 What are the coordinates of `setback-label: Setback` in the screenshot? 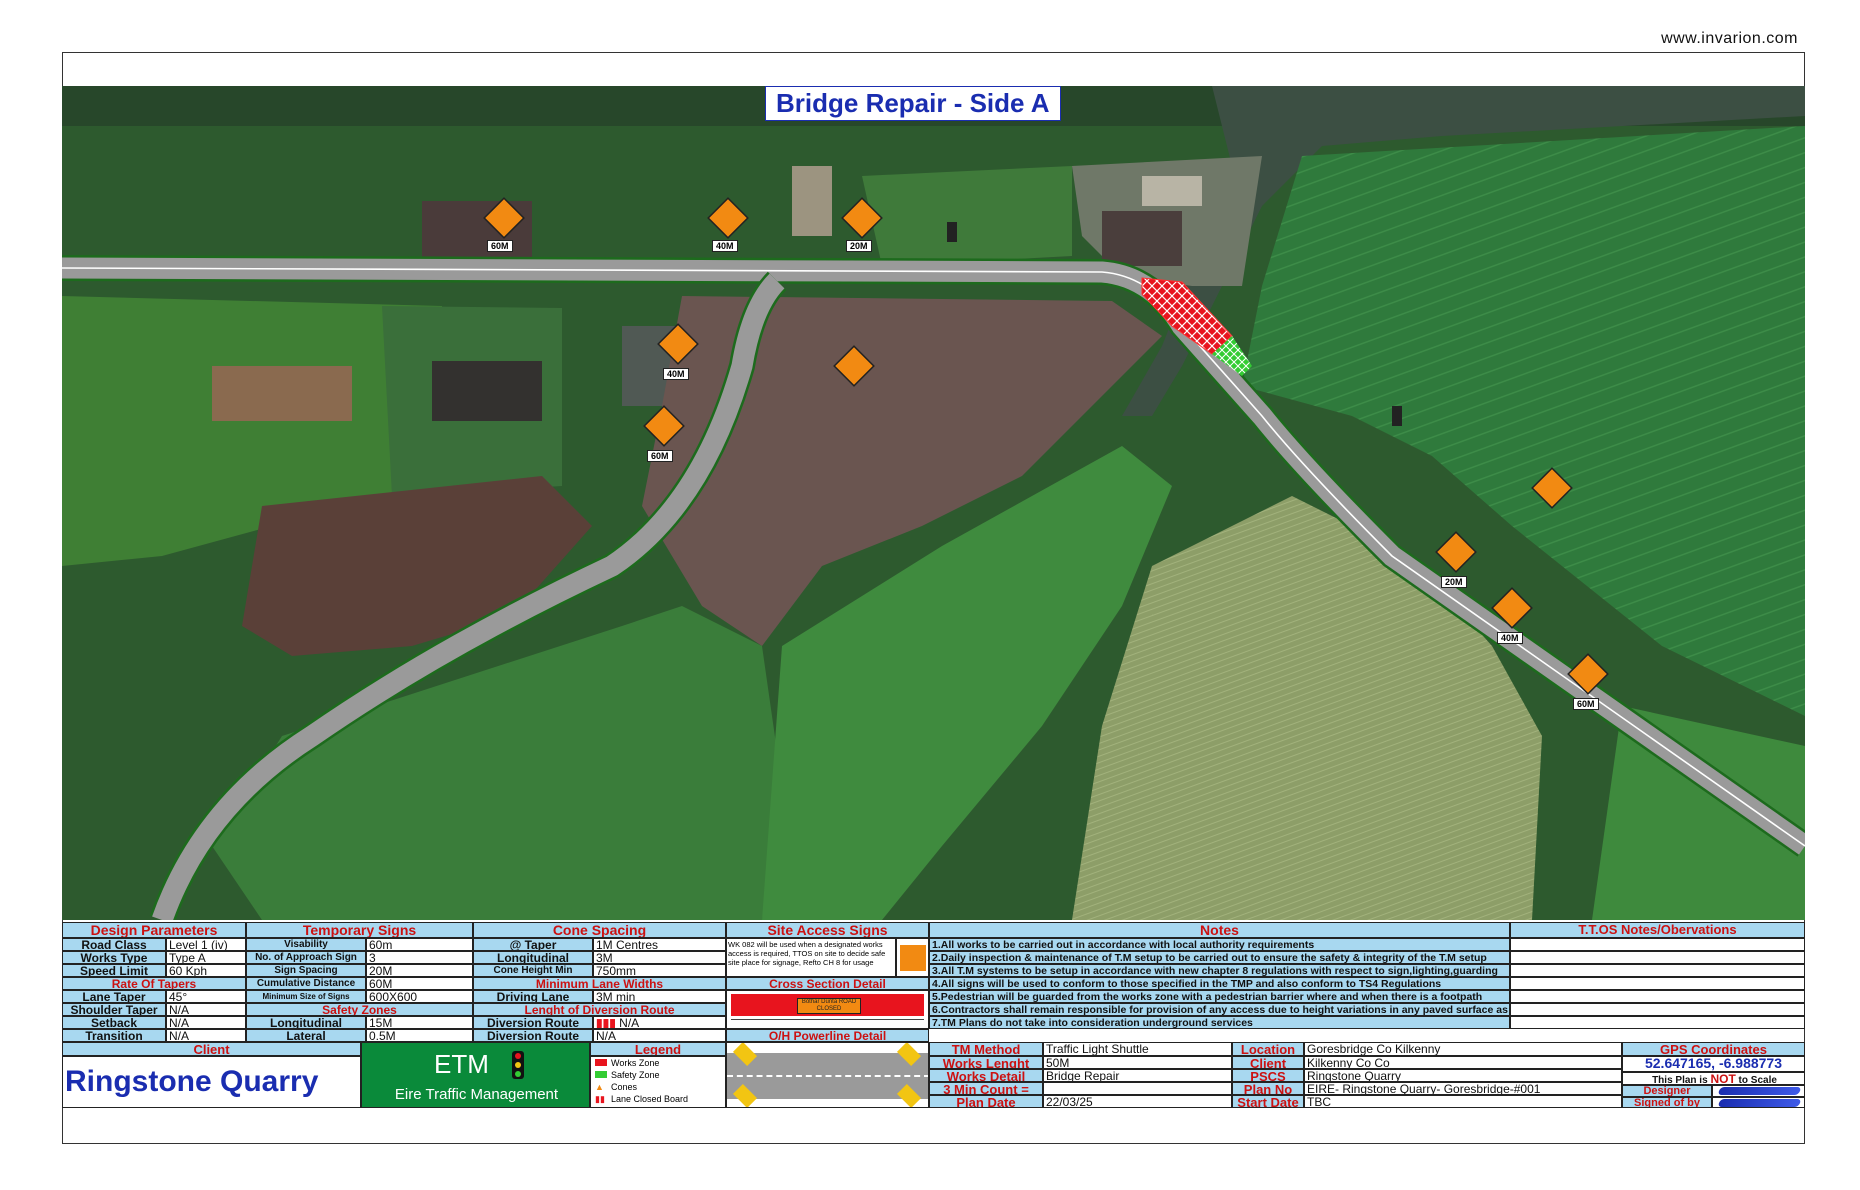 It's located at (114, 1022).